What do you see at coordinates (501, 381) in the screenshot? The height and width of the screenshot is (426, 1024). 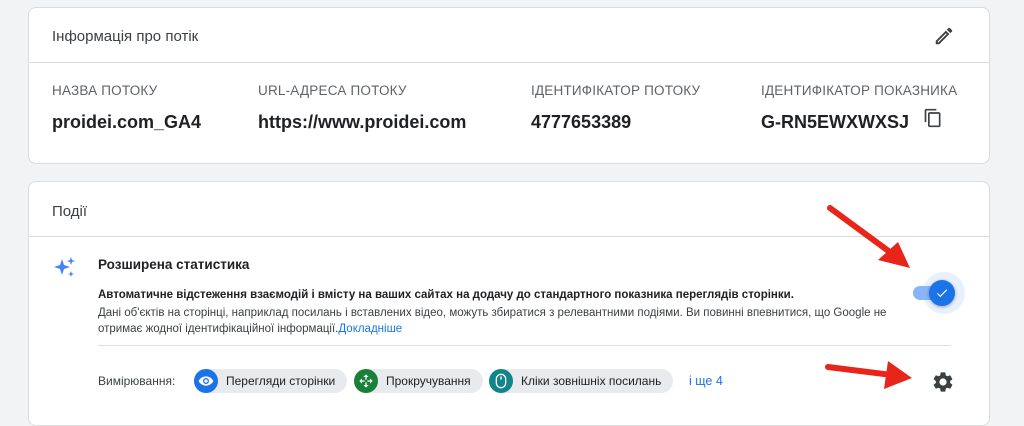 I see `mouse-icon` at bounding box center [501, 381].